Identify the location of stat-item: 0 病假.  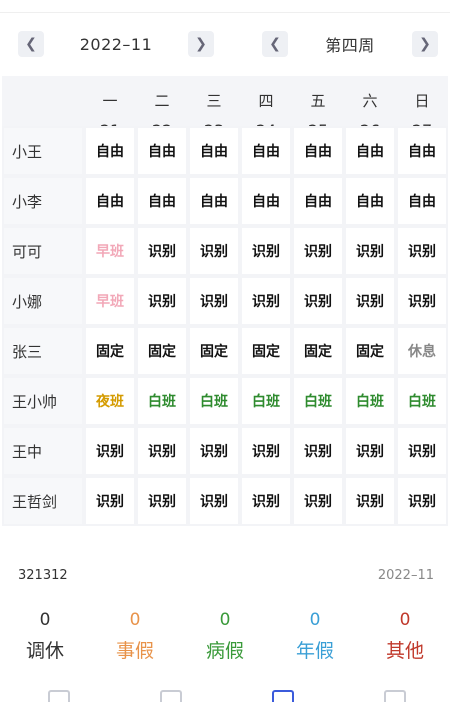
(225, 636).